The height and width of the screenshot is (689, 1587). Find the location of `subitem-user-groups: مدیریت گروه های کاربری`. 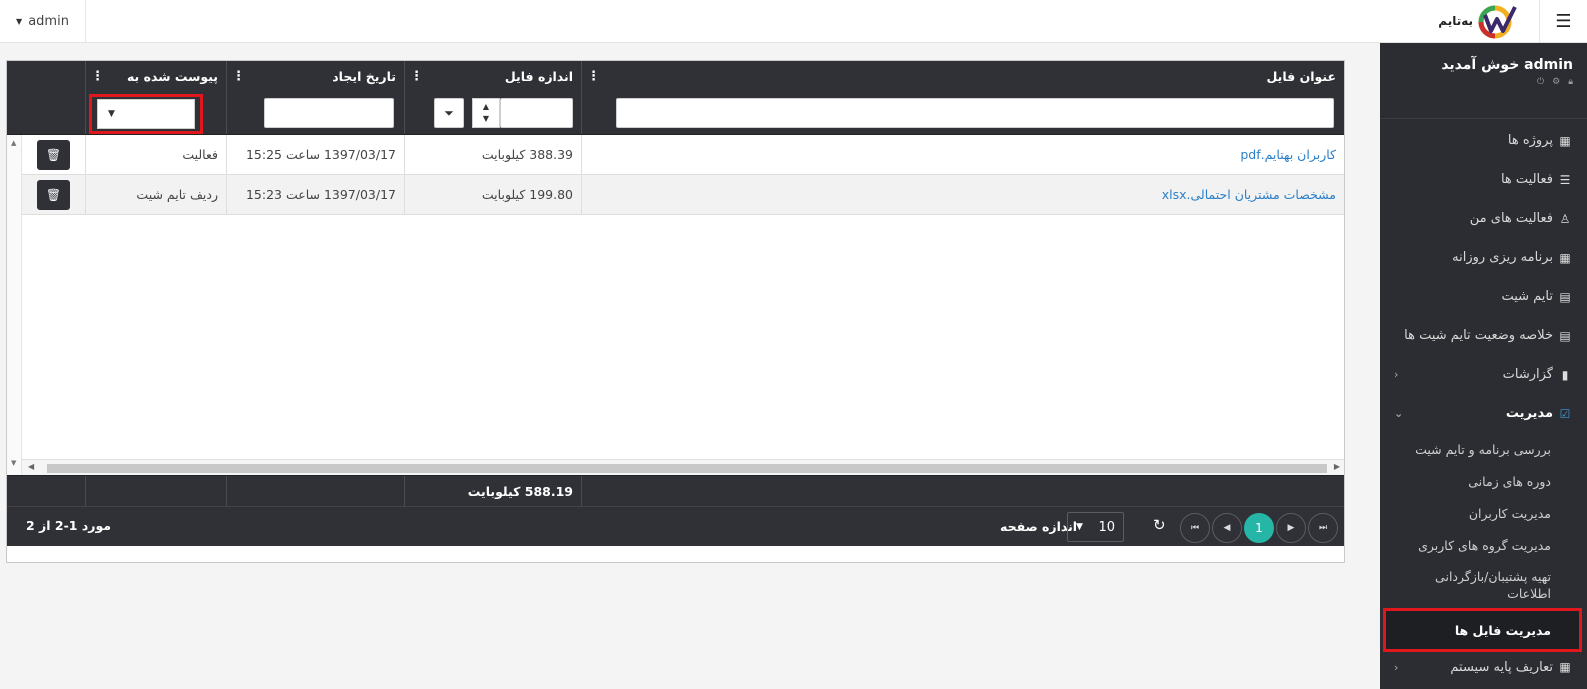

subitem-user-groups: مدیریت گروه های کاربری is located at coordinates (1483, 545).